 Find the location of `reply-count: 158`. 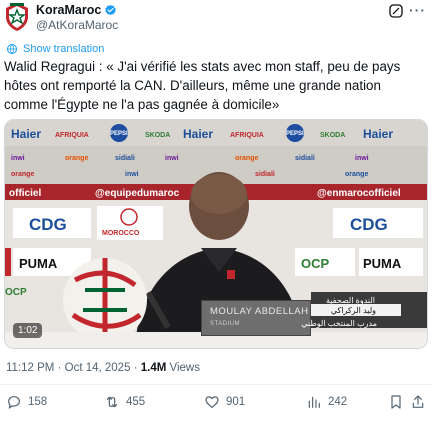

reply-count: 158 is located at coordinates (38, 402).